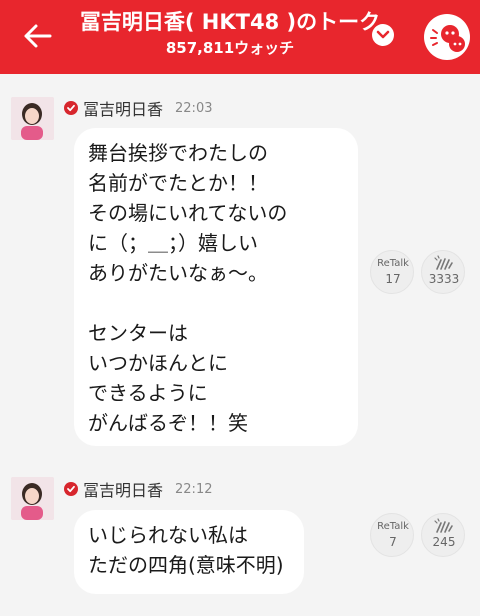 The image size is (480, 616). Describe the element at coordinates (194, 489) in the screenshot. I see `timestamp: 22:12` at that location.